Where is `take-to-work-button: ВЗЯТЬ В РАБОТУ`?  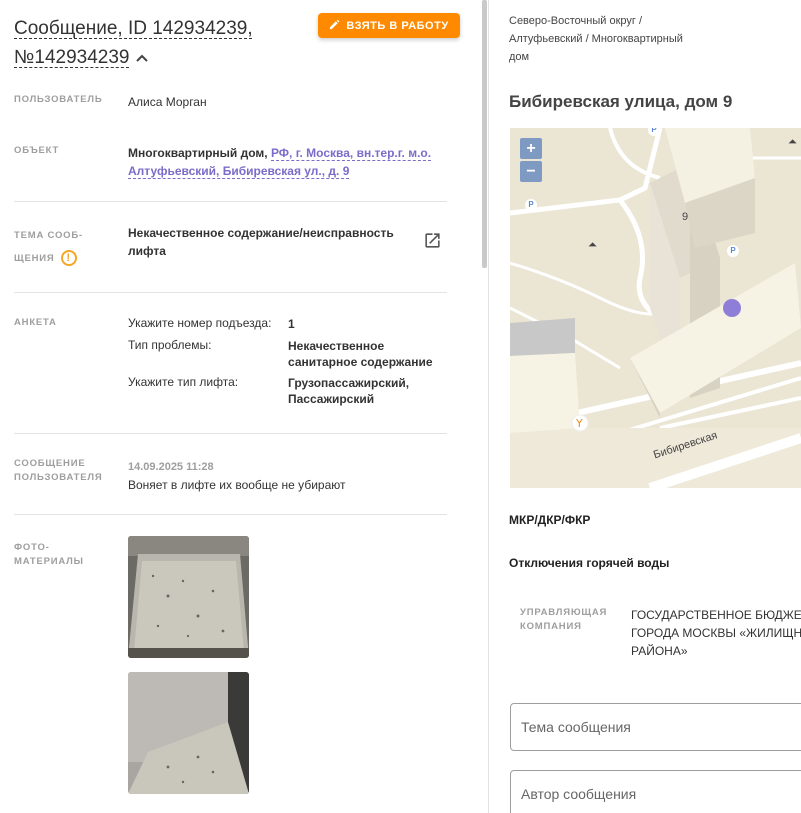
take-to-work-button: ВЗЯТЬ В РАБОТУ is located at coordinates (389, 25).